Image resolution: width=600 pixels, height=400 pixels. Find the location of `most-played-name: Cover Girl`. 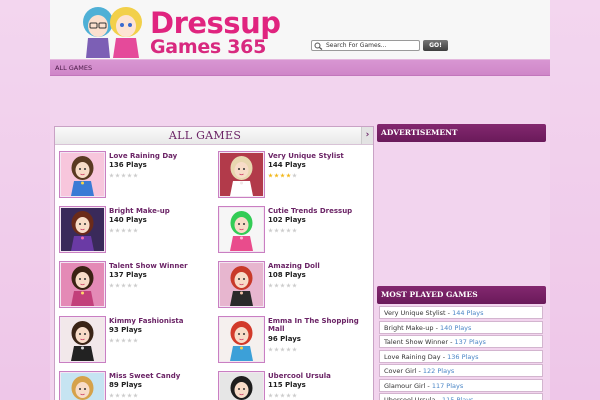

most-played-name: Cover Girl is located at coordinates (400, 371).